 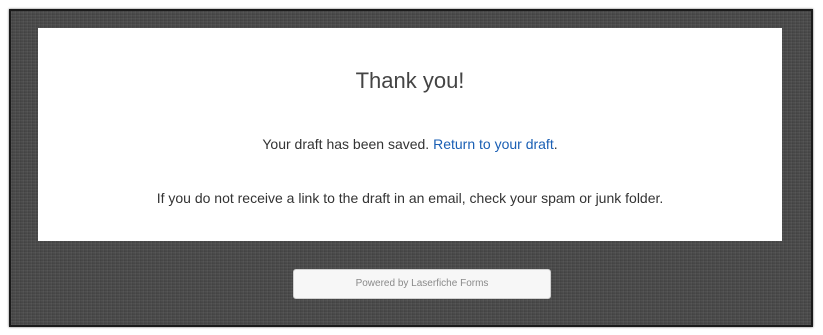 What do you see at coordinates (346, 144) in the screenshot?
I see `draft-saved-text: Your draft has been saved.` at bounding box center [346, 144].